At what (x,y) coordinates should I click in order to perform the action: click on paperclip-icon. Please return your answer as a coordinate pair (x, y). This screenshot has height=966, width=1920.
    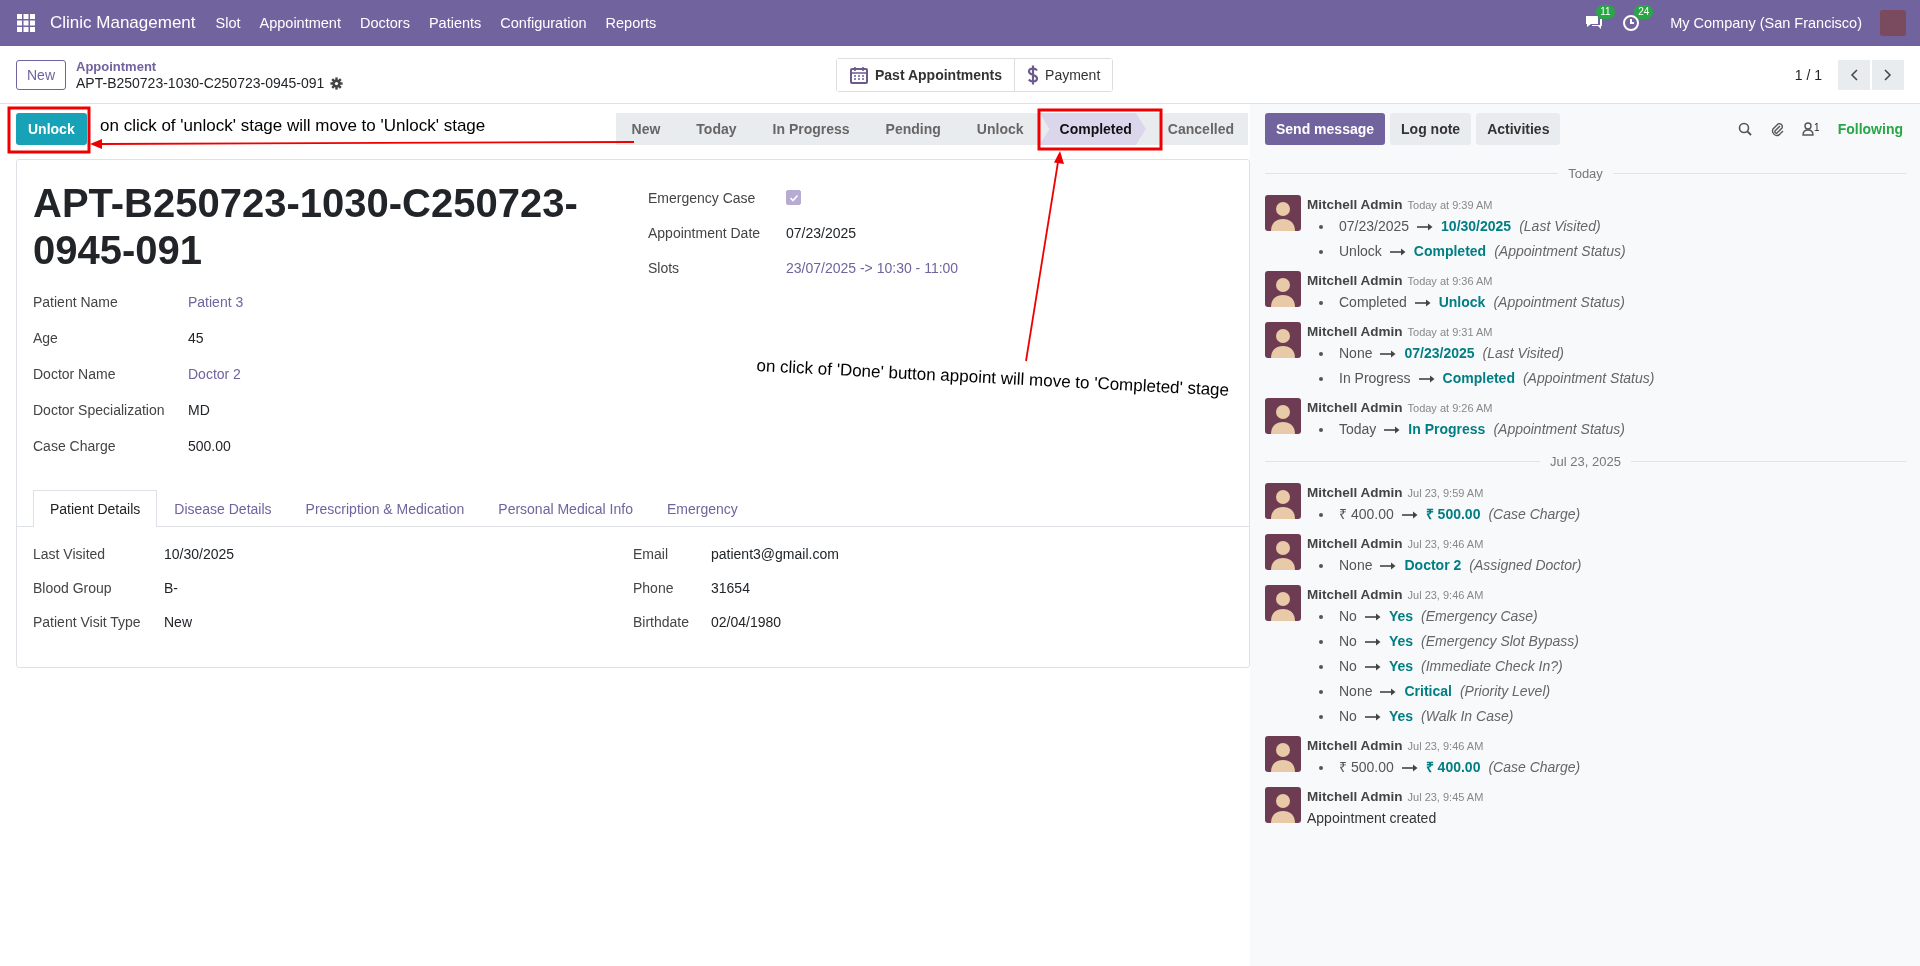
    Looking at the image, I should click on (1777, 129).